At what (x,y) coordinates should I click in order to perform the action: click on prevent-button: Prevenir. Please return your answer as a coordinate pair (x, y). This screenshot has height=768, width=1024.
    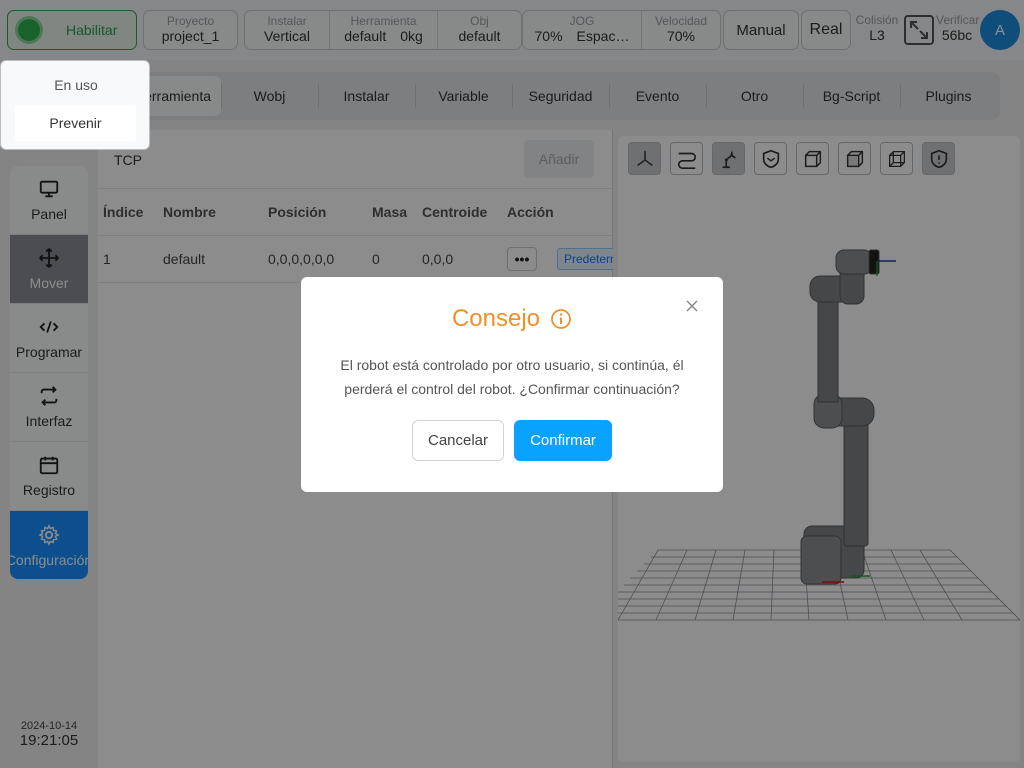
    Looking at the image, I should click on (75, 123).